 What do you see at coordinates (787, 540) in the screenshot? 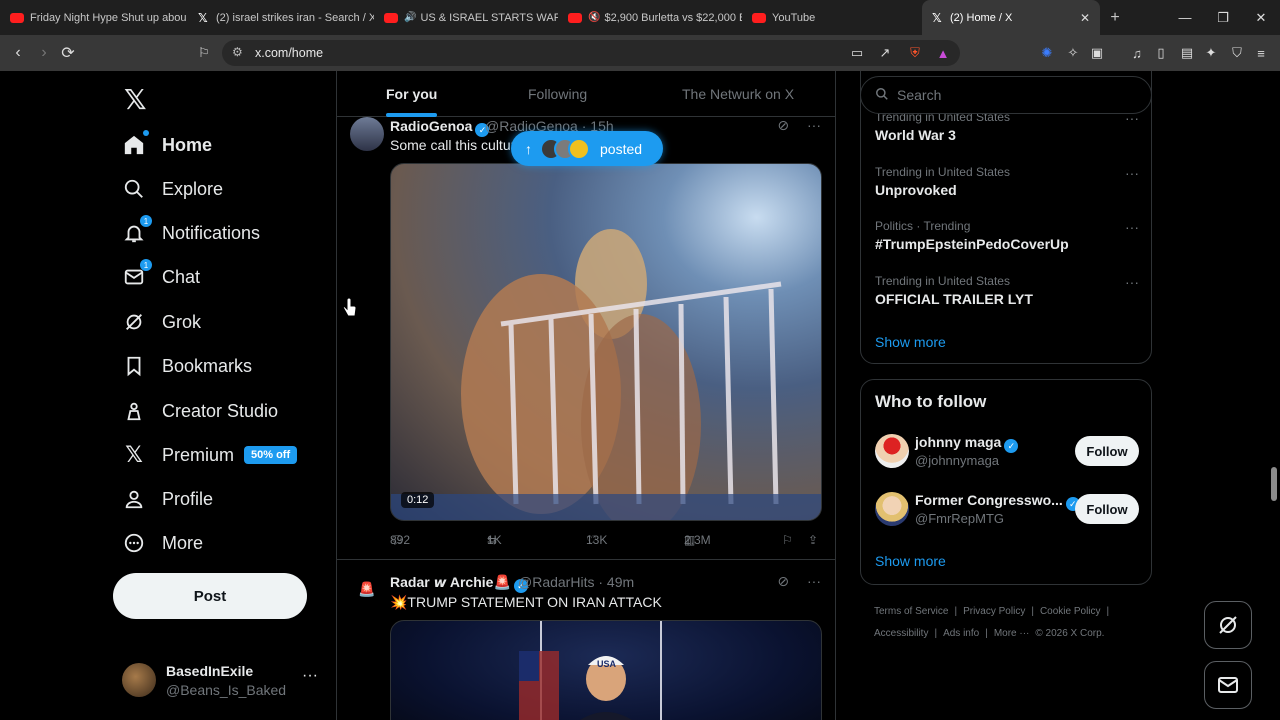
I see `bookmark-icon: ⚐` at bounding box center [787, 540].